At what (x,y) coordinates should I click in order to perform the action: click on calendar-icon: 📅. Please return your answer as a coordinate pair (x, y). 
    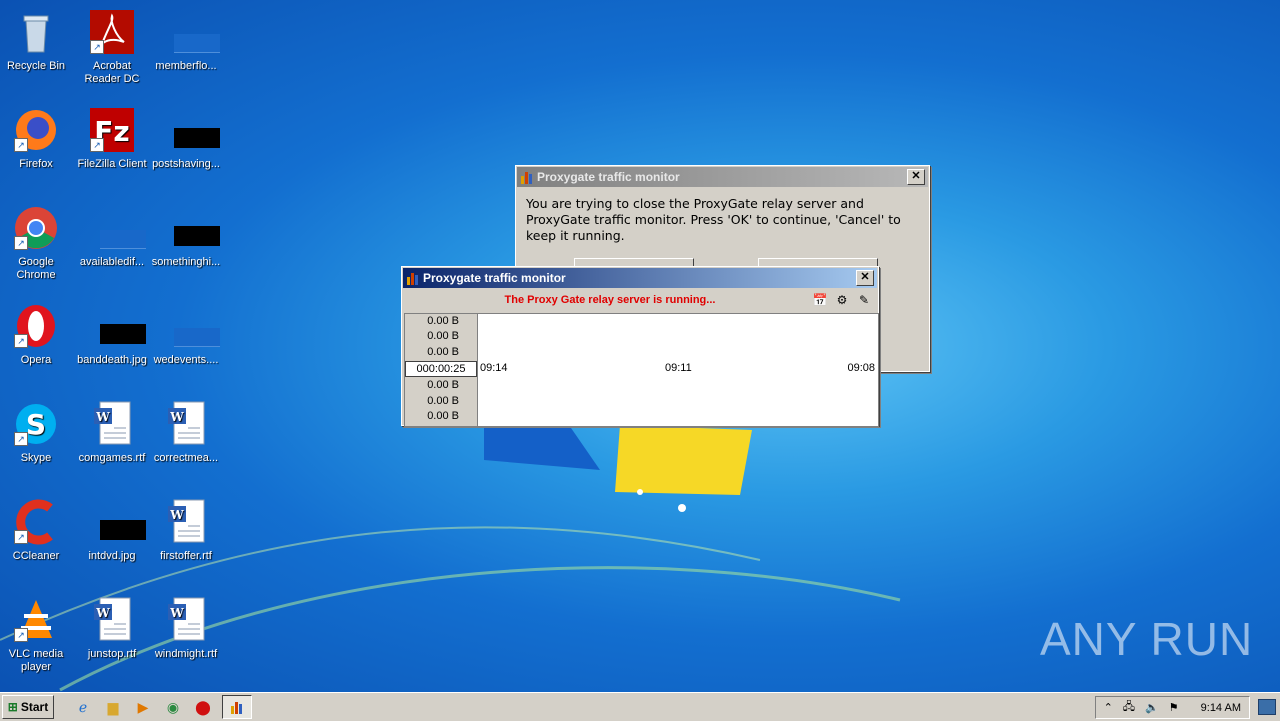
    Looking at the image, I should click on (820, 300).